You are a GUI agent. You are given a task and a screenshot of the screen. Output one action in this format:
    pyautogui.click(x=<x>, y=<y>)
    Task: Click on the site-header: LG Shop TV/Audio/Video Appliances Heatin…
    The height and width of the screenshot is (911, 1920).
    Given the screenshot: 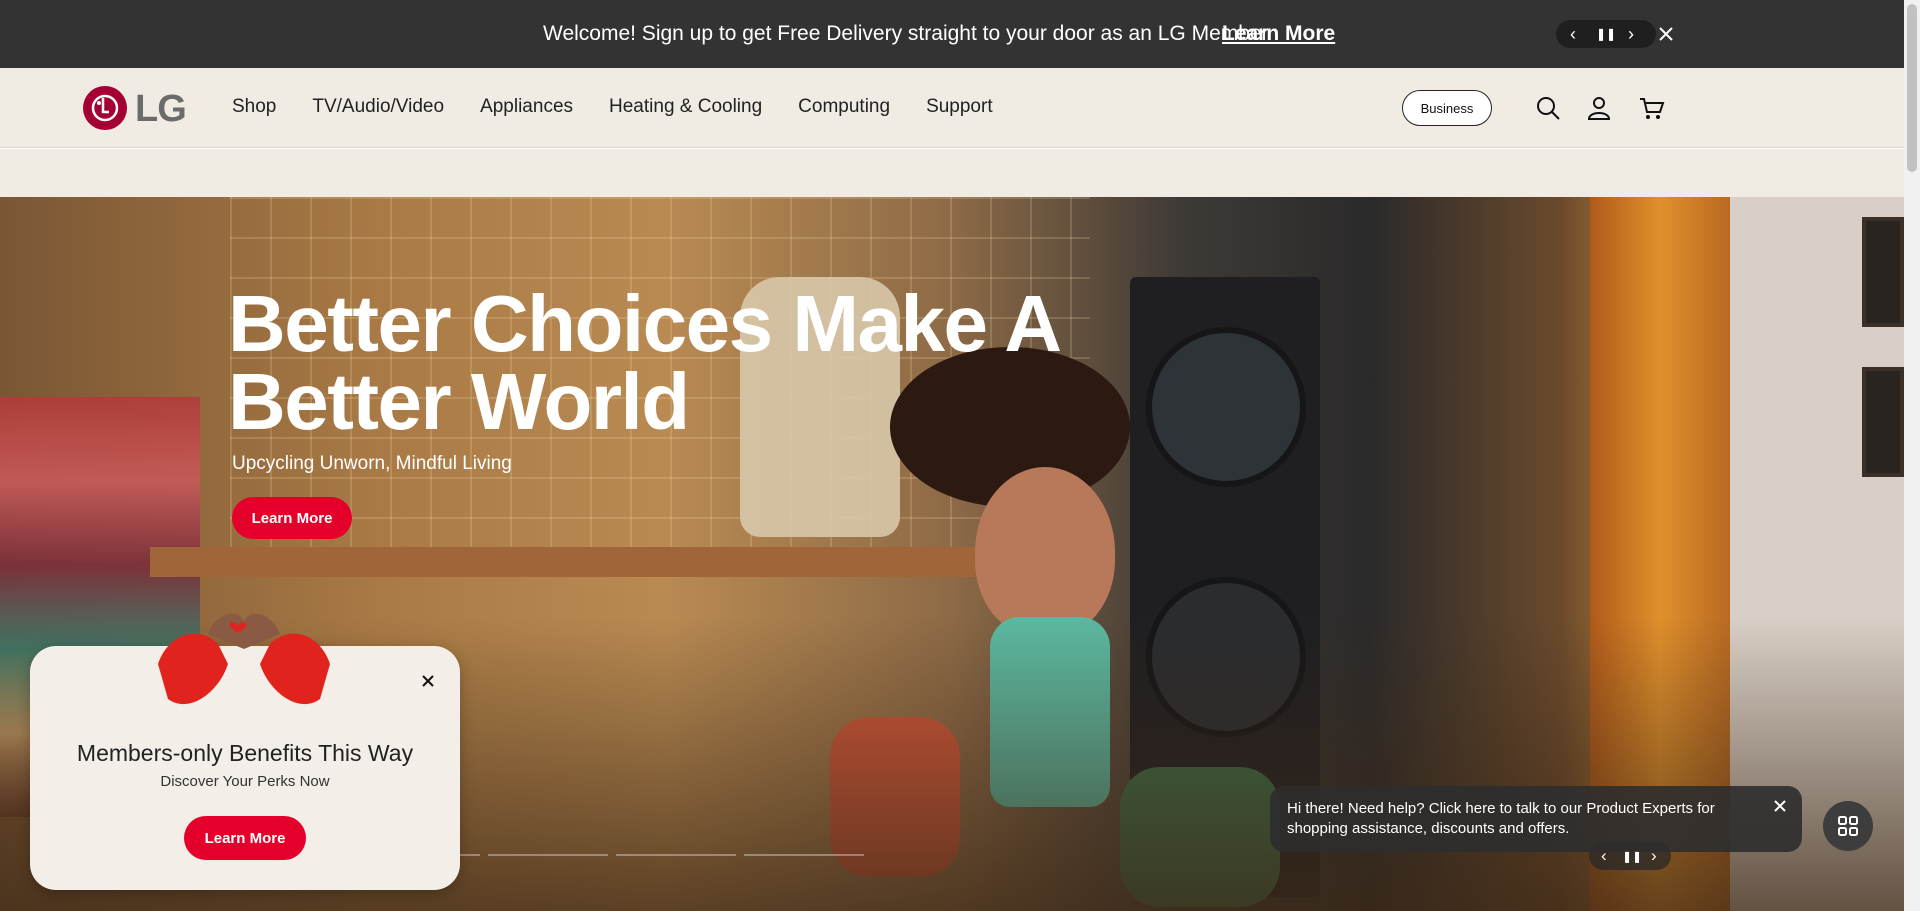 What is the action you would take?
    pyautogui.click(x=952, y=108)
    